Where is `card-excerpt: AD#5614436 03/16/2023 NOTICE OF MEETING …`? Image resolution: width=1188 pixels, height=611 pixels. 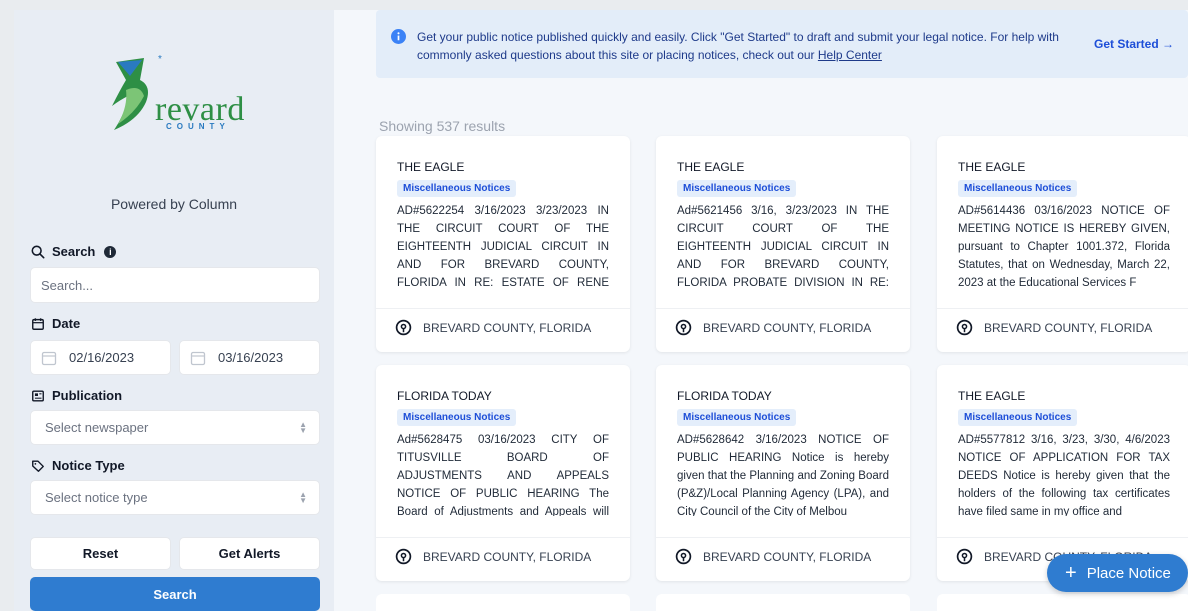
card-excerpt: AD#5614436 03/16/2023 NOTICE OF MEETING … is located at coordinates (1064, 246).